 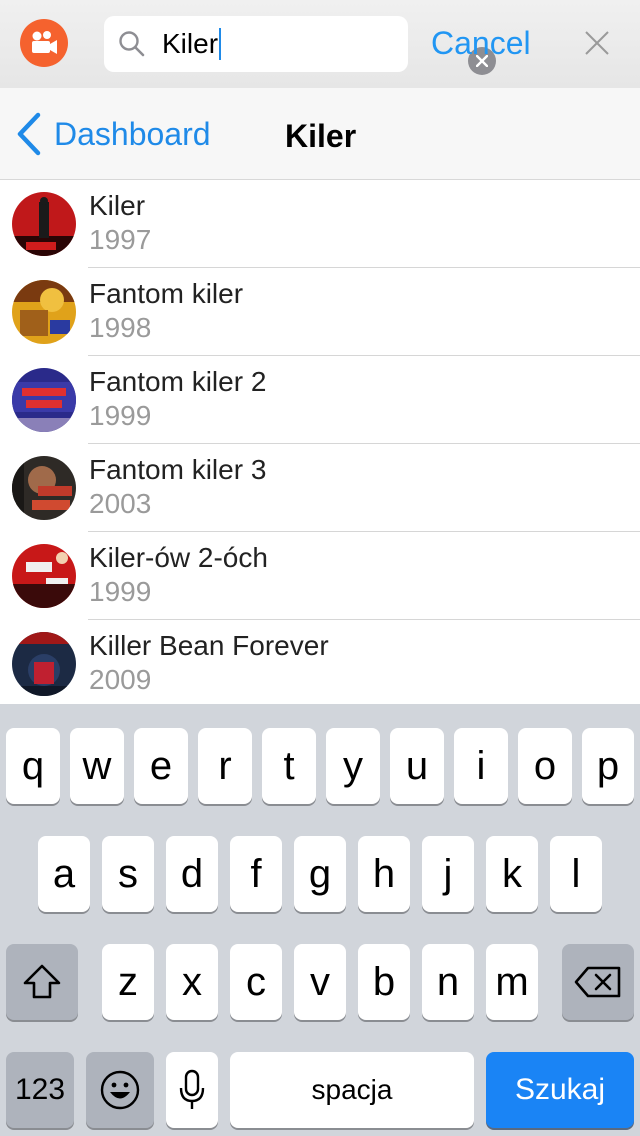 What do you see at coordinates (448, 982) in the screenshot?
I see `key-n: n` at bounding box center [448, 982].